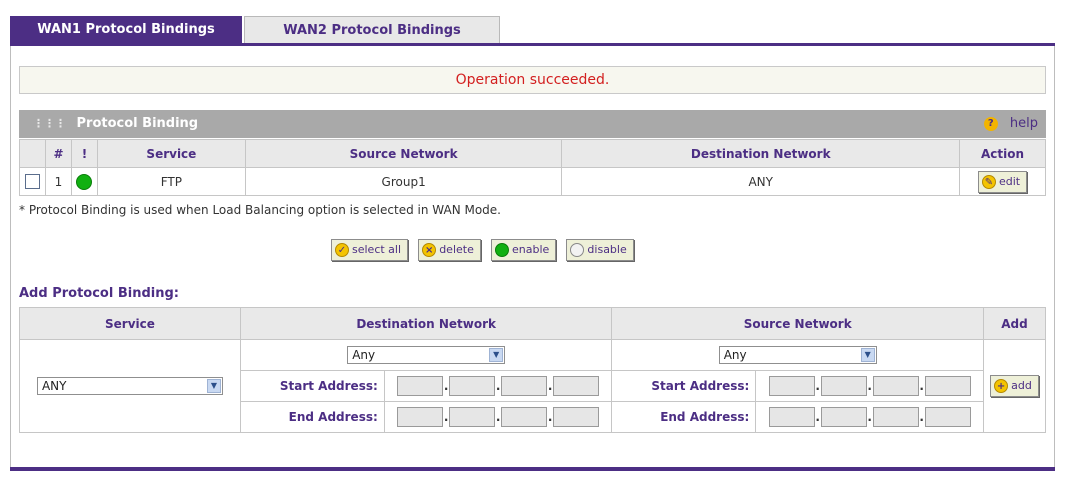 This screenshot has width=1065, height=479. I want to click on service-cell: ANY ▼, so click(130, 386).